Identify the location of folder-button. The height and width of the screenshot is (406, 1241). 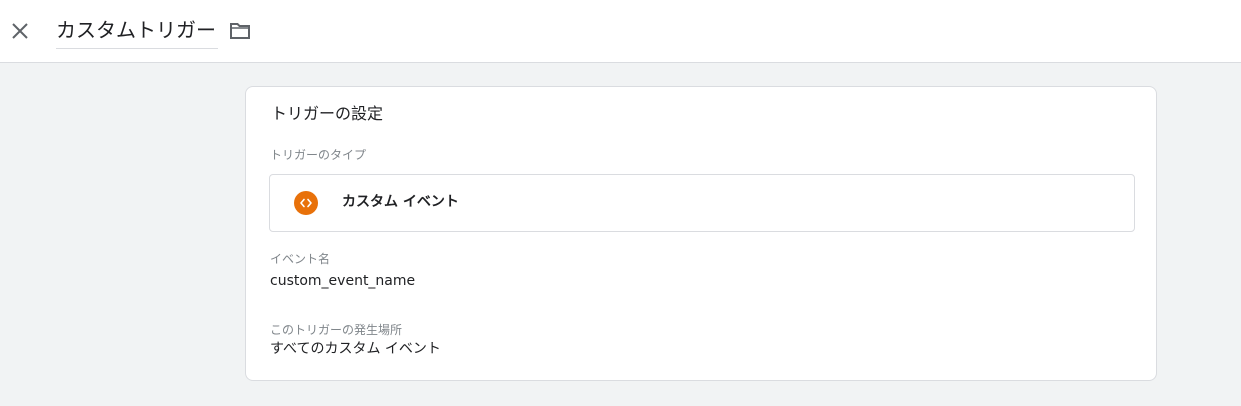
(240, 31).